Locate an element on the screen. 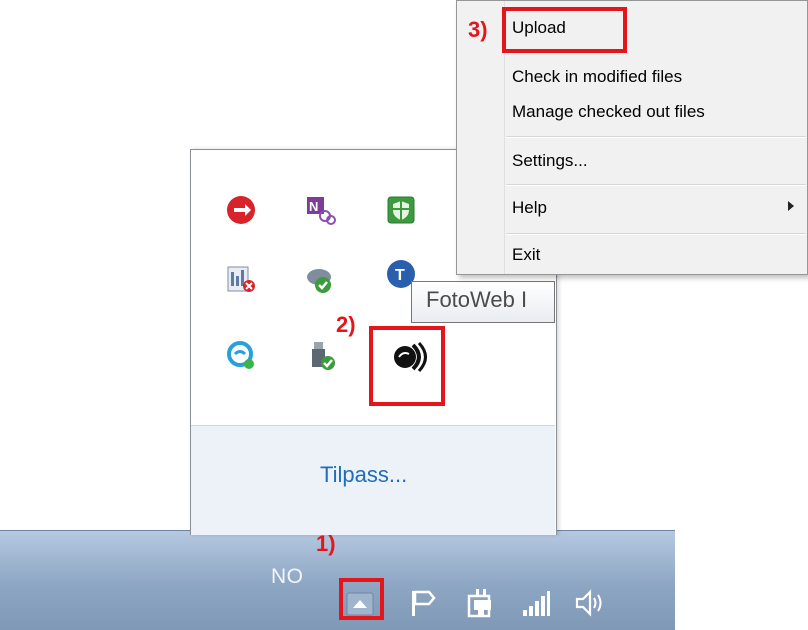  highlight-box-fotoweb is located at coordinates (407, 366).